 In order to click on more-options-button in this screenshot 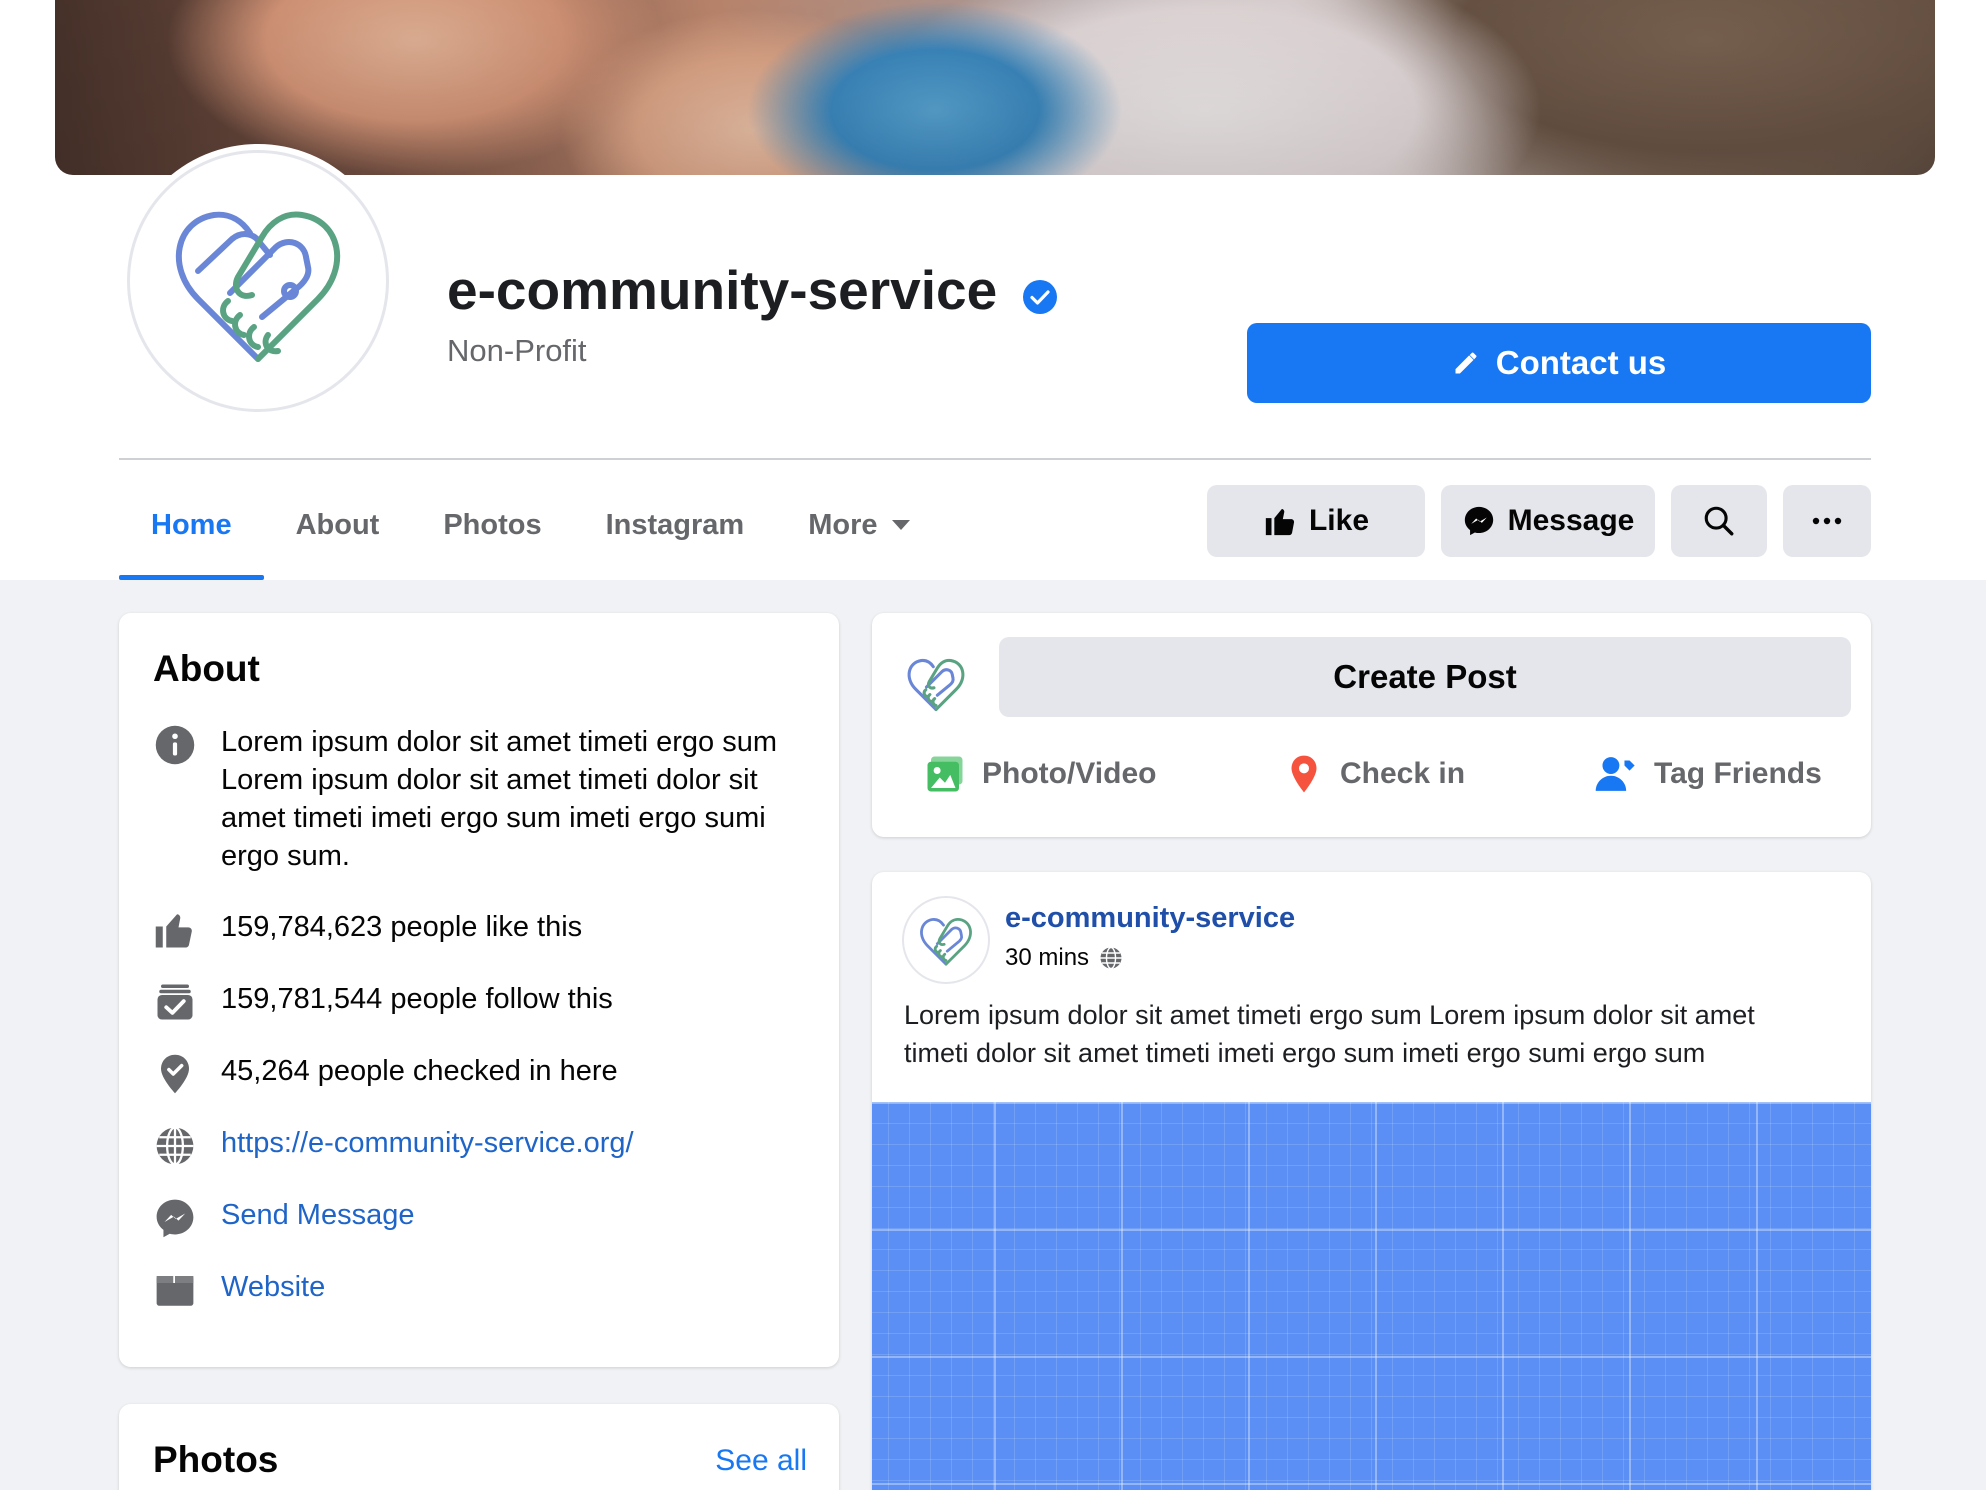, I will do `click(1827, 521)`.